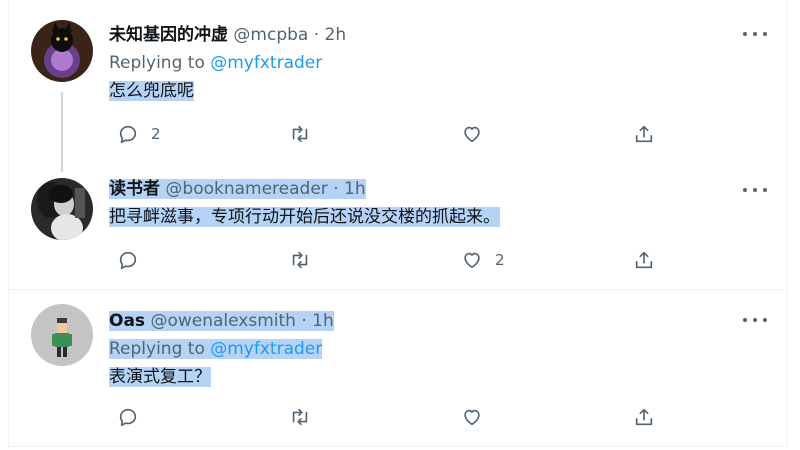 This screenshot has width=800, height=450. Describe the element at coordinates (168, 35) in the screenshot. I see `display-name: 未知基因的冲虚` at that location.